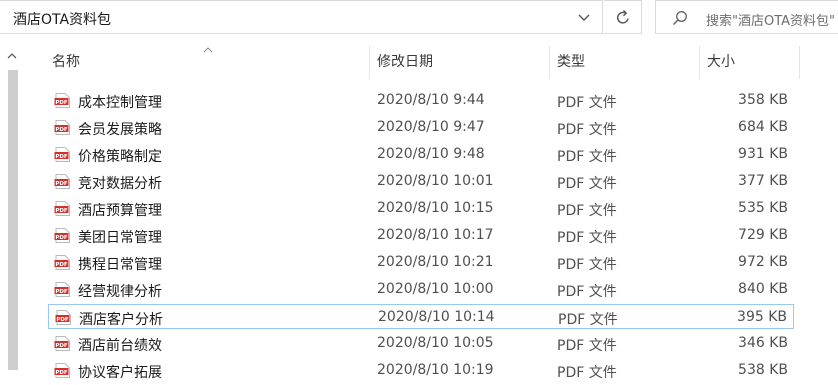 This screenshot has width=838, height=385. I want to click on file-row: PDF 携程日常管理 2020/8/10 10:21 PDF 文件 972 KB, so click(421, 262).